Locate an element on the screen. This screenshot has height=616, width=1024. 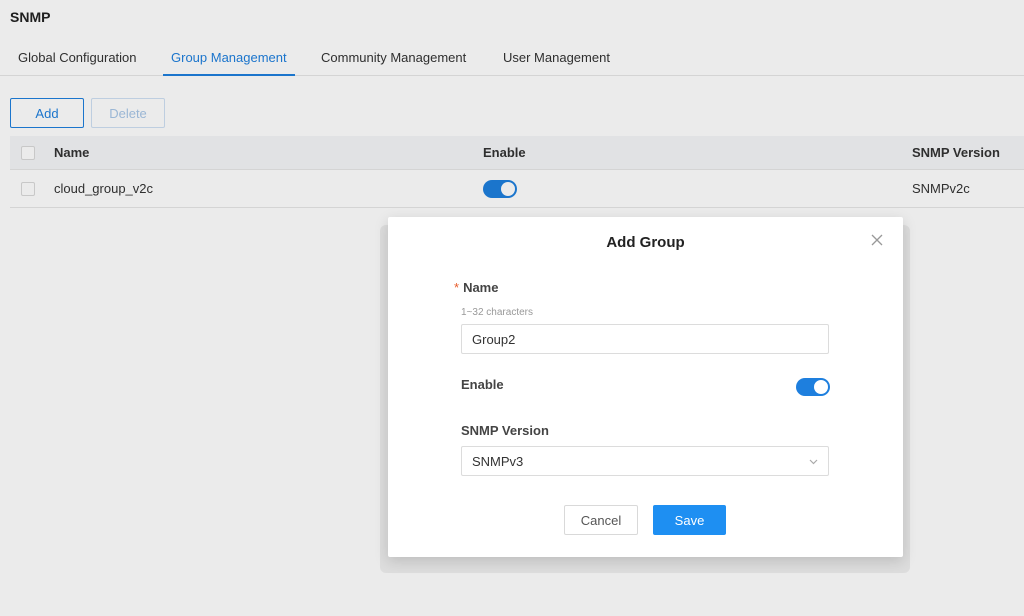
dialog-title: Add Group is located at coordinates (645, 242).